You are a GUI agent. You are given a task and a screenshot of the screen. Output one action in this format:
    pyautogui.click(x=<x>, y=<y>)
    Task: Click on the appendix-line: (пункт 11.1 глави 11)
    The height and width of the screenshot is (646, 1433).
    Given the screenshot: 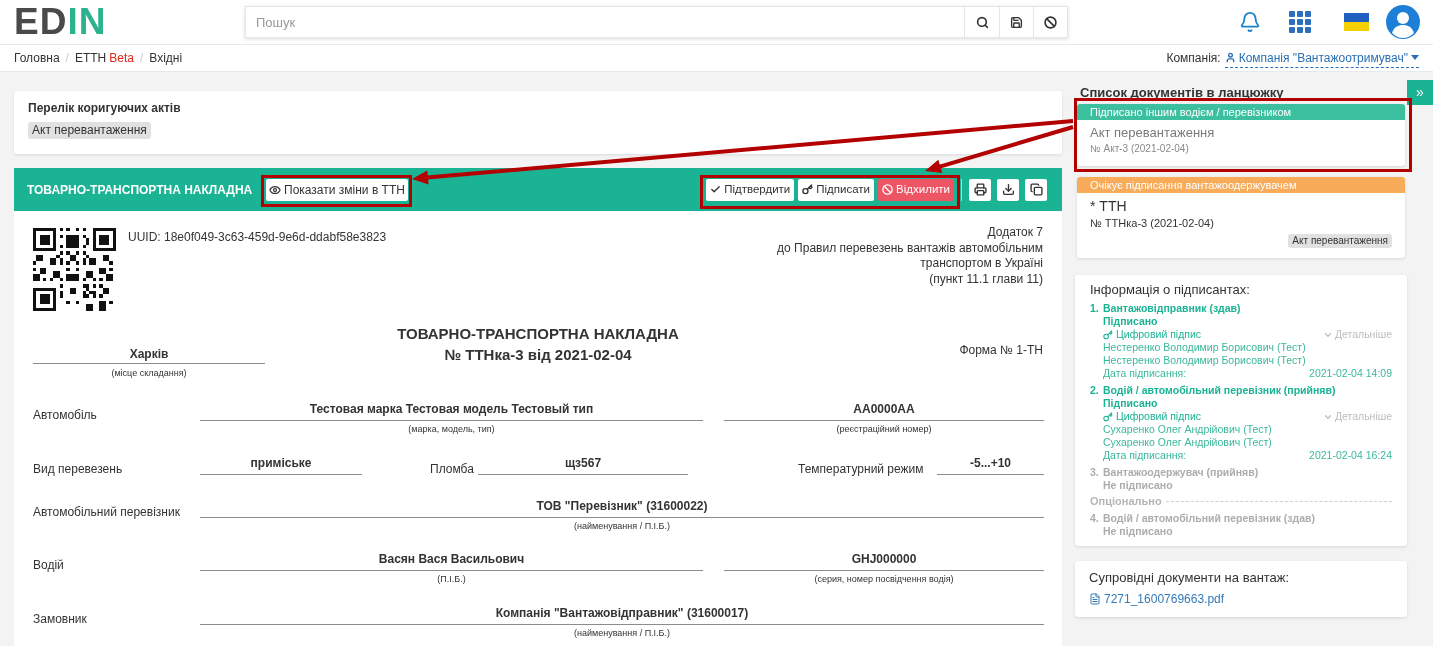 What is the action you would take?
    pyautogui.click(x=986, y=279)
    